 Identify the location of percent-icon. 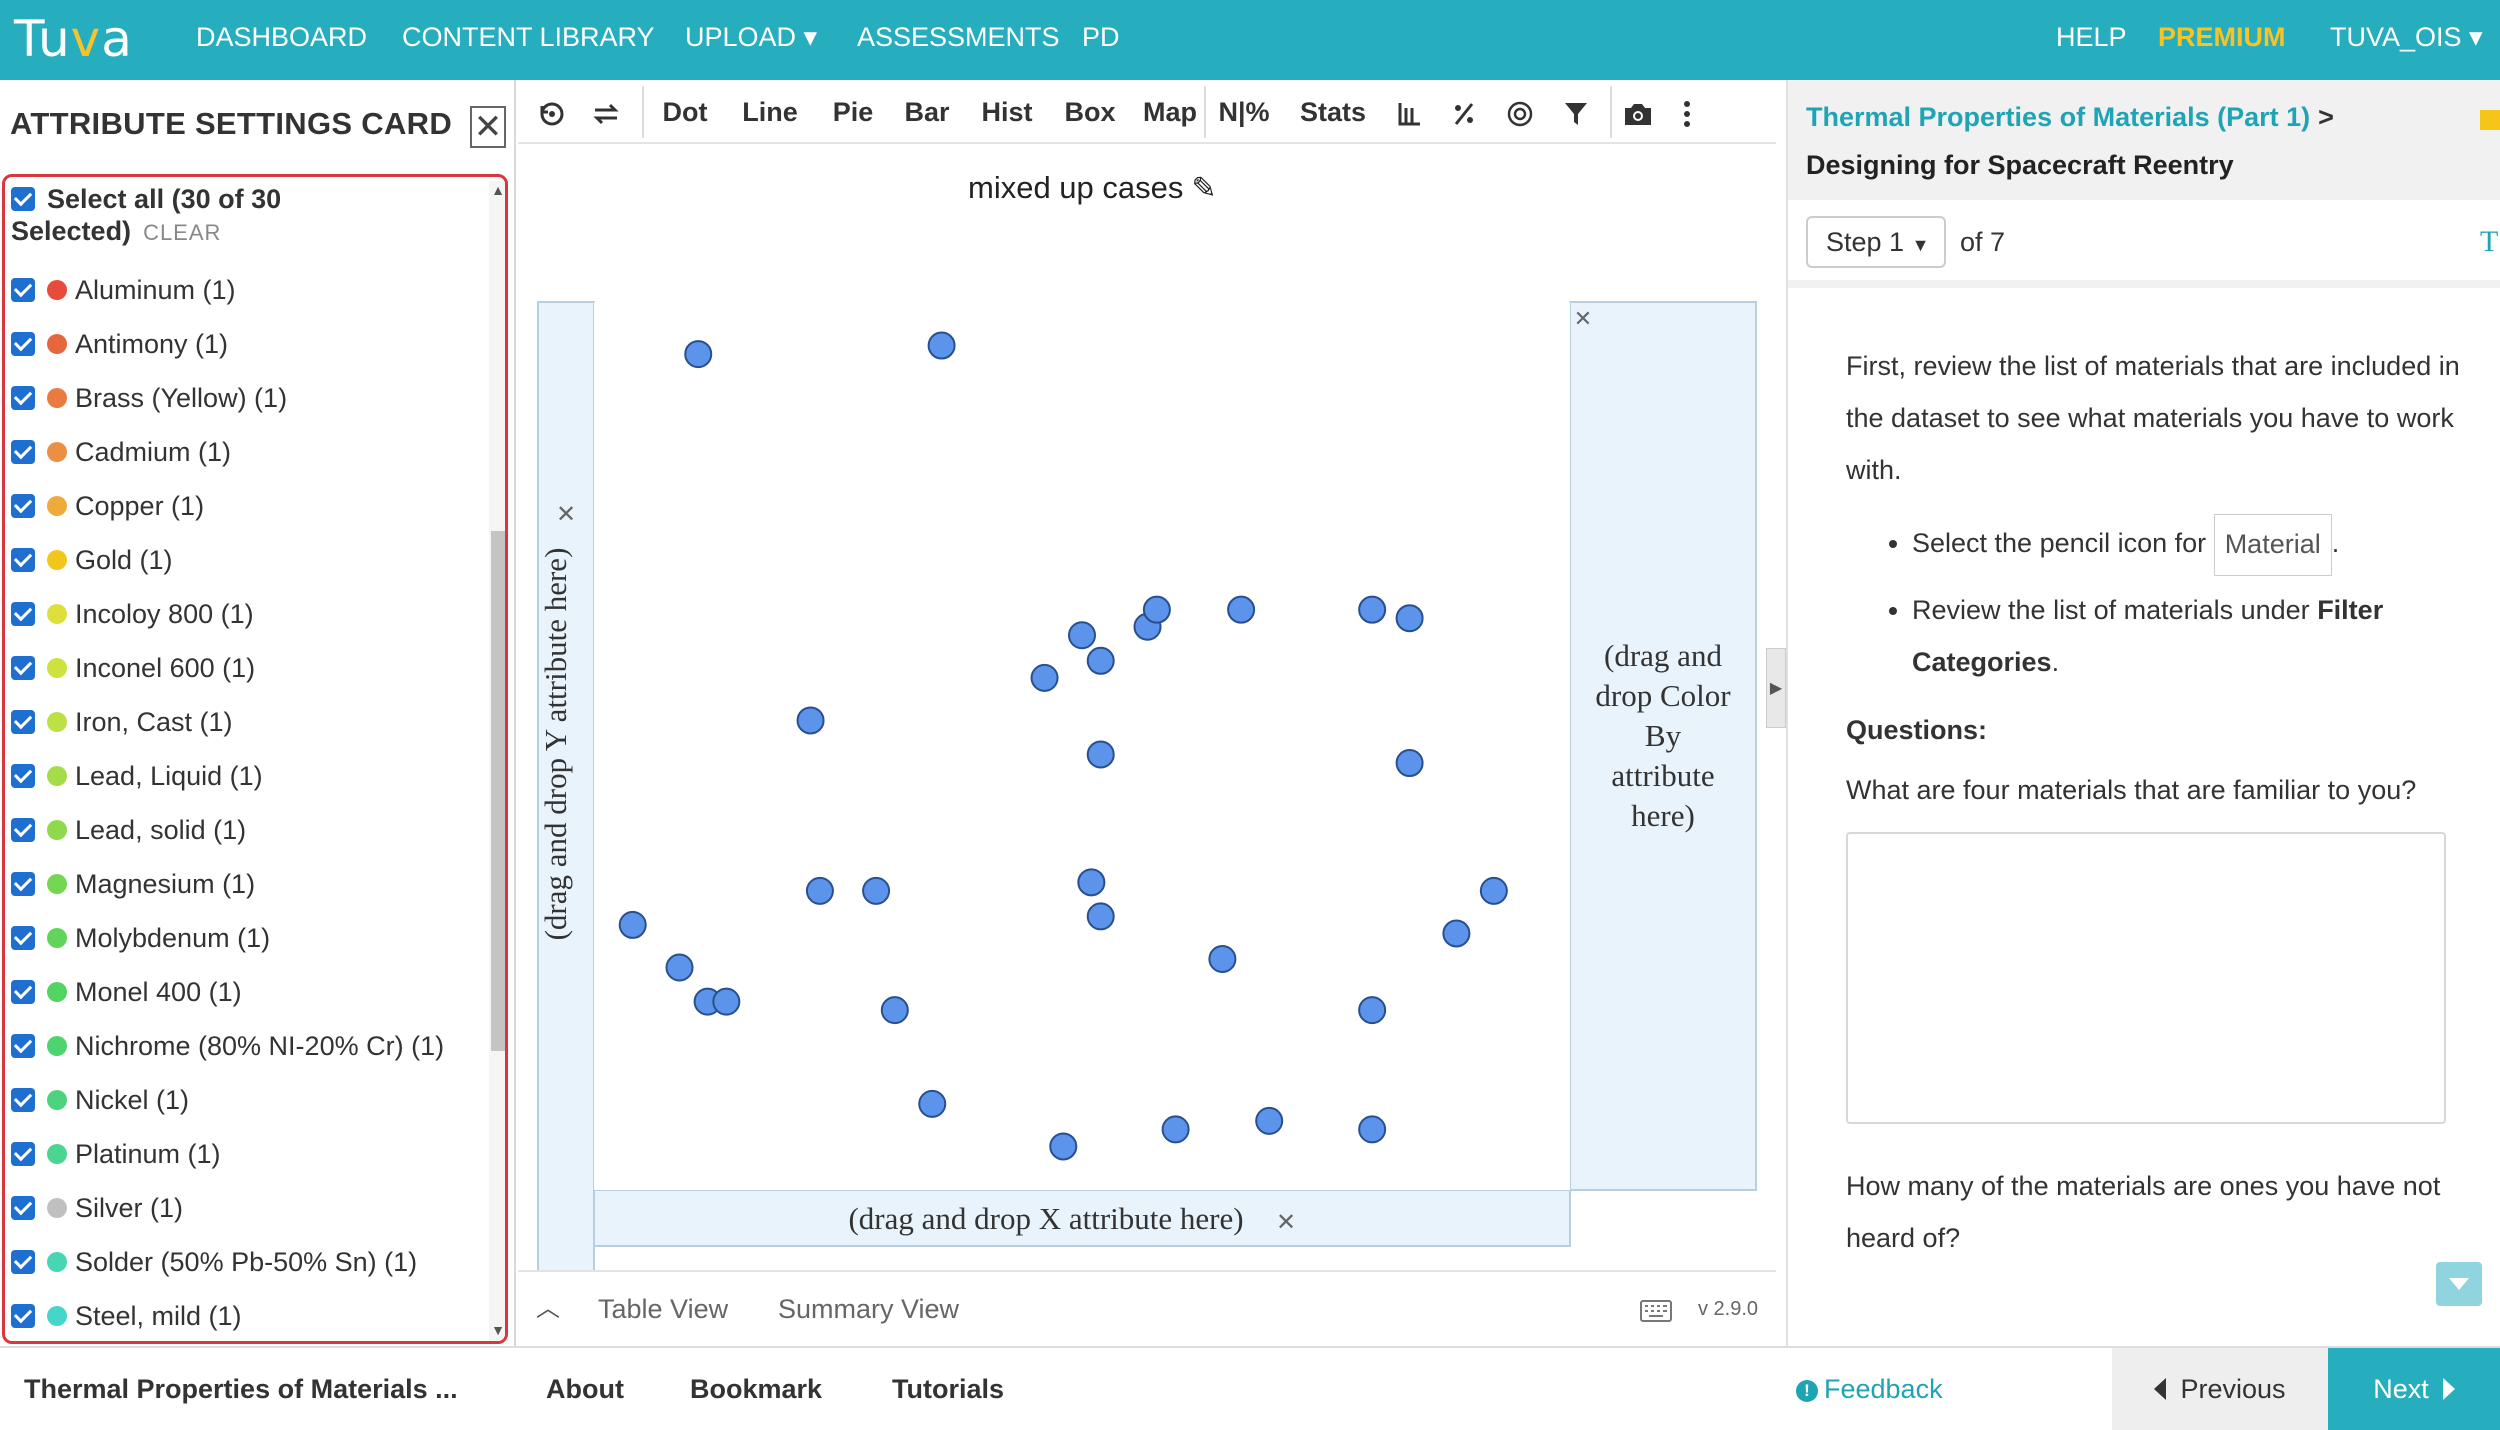
(1464, 112).